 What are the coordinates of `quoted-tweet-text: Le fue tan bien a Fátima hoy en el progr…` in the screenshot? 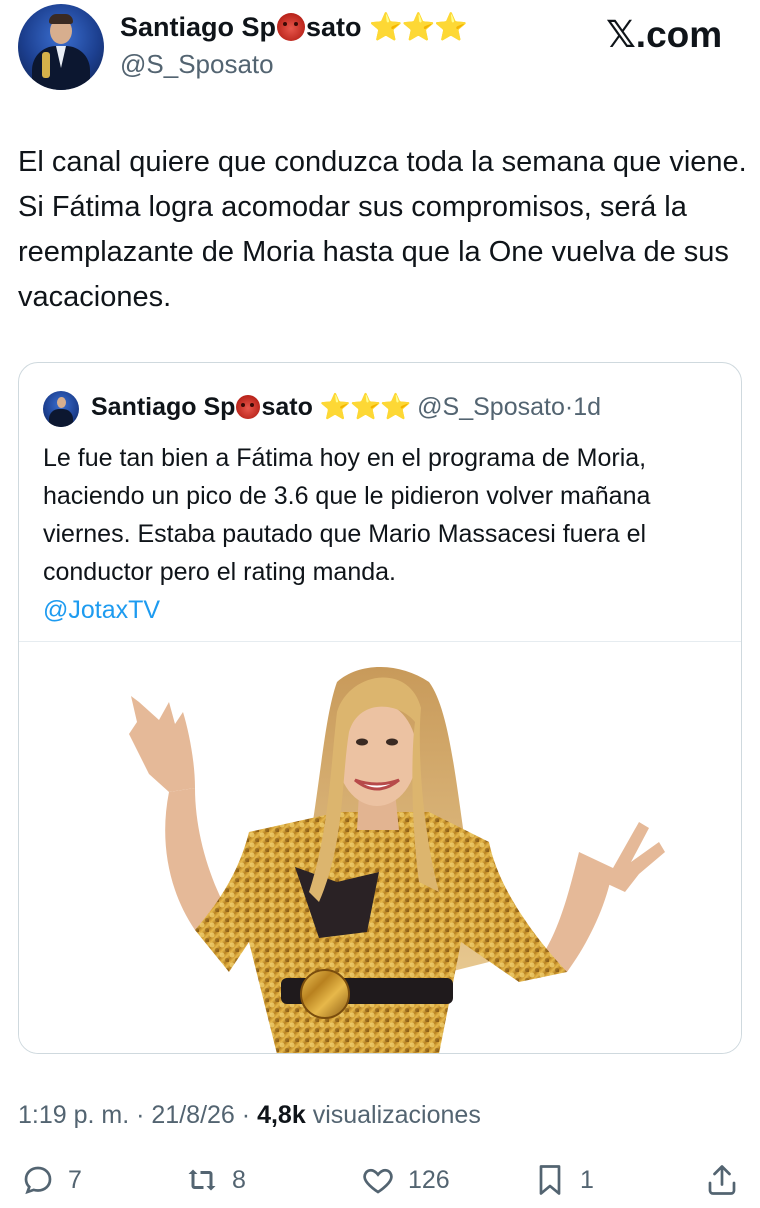 It's located at (347, 515).